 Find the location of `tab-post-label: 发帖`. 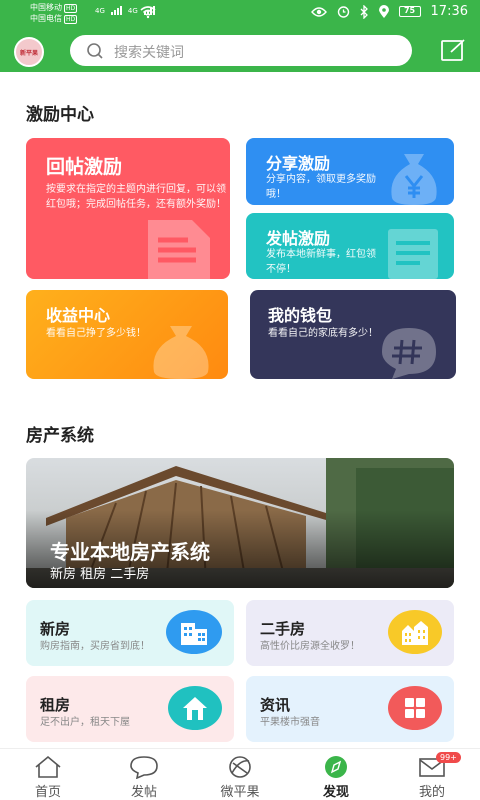

tab-post-label: 发帖 is located at coordinates (143, 792).